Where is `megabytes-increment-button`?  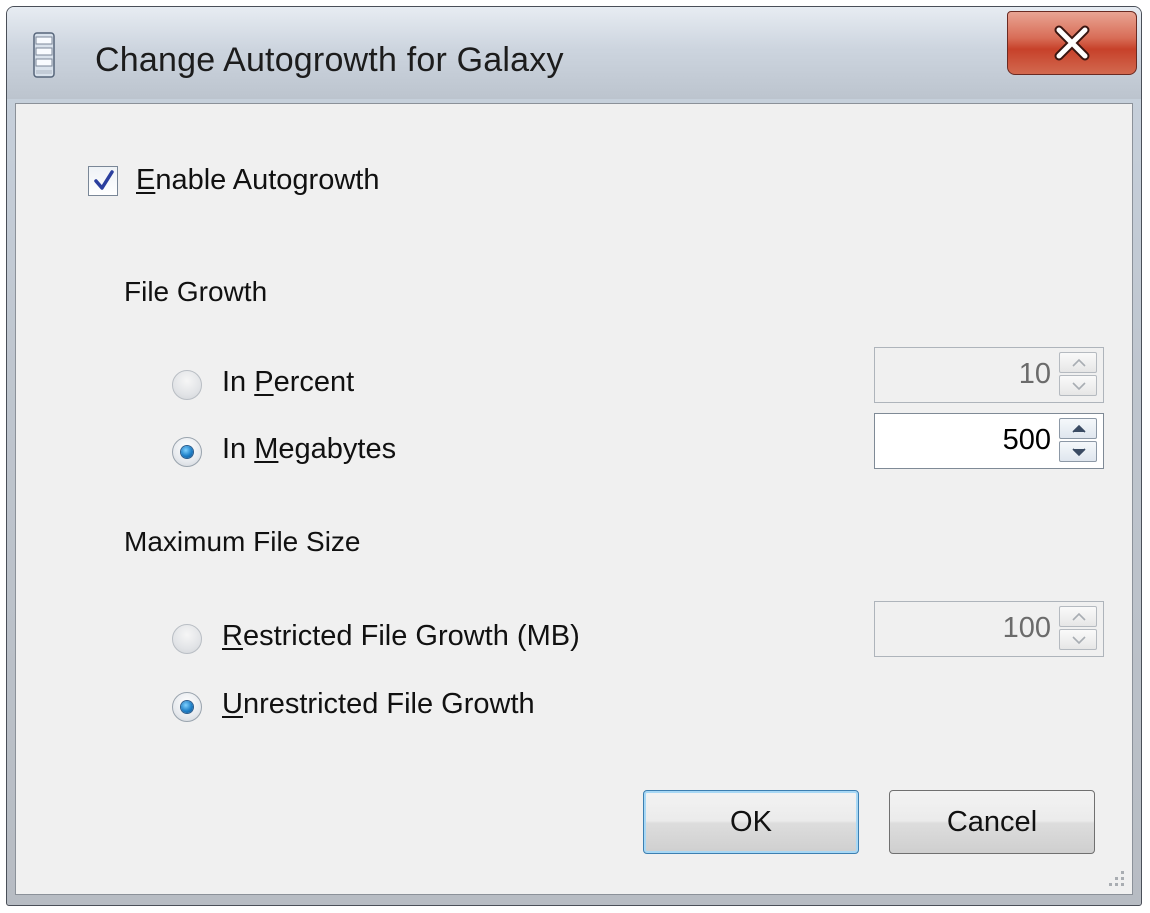 megabytes-increment-button is located at coordinates (1078, 428).